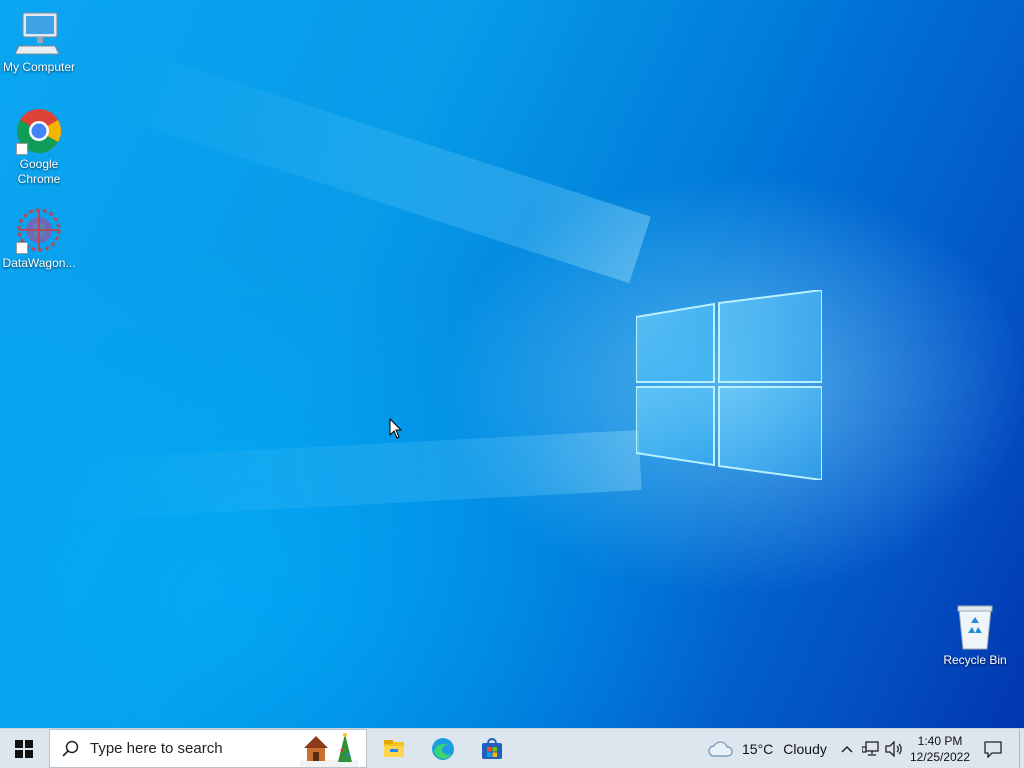 The height and width of the screenshot is (768, 1024). I want to click on windows-start-icon, so click(24, 748).